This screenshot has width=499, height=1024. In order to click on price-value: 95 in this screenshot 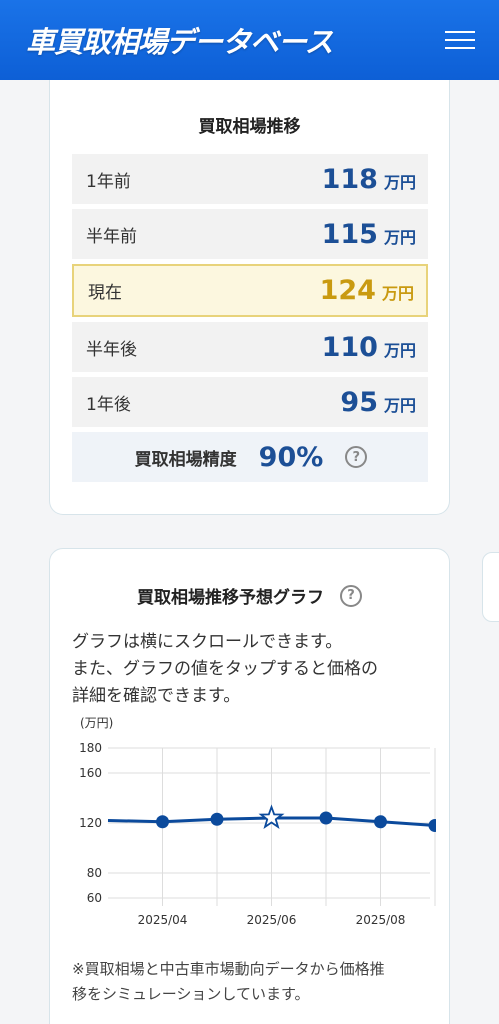, I will do `click(359, 402)`.